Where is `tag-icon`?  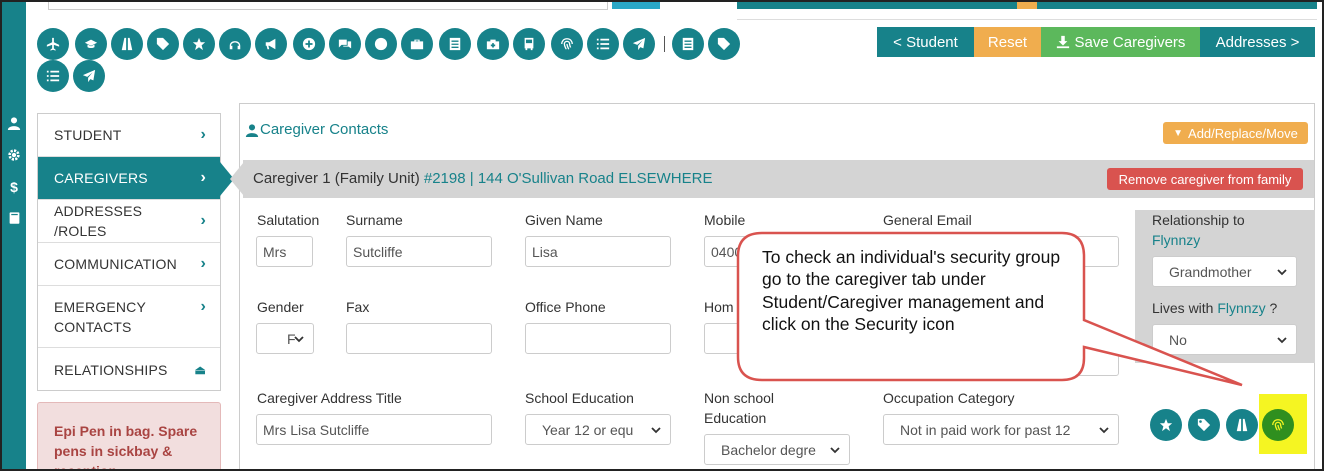 tag-icon is located at coordinates (163, 44).